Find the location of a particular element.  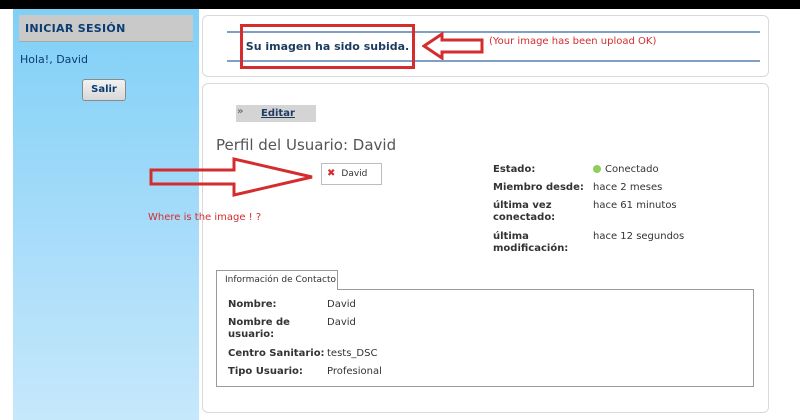

top-black-bar is located at coordinates (400, 4).